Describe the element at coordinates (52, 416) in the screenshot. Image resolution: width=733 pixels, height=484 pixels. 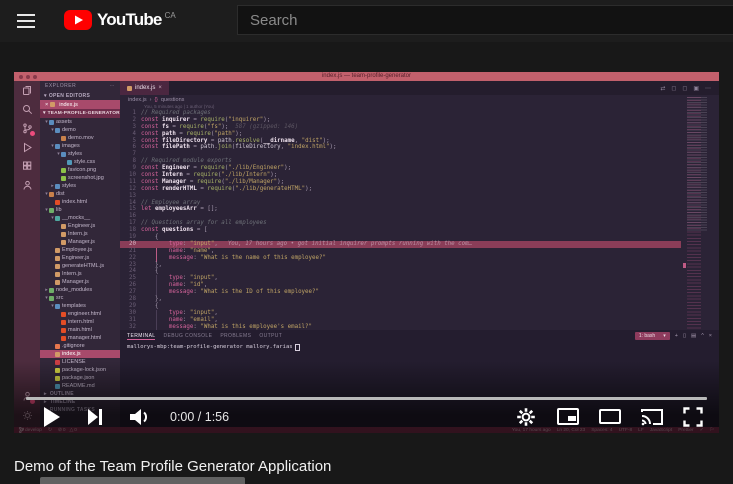
I see `play-button` at that location.